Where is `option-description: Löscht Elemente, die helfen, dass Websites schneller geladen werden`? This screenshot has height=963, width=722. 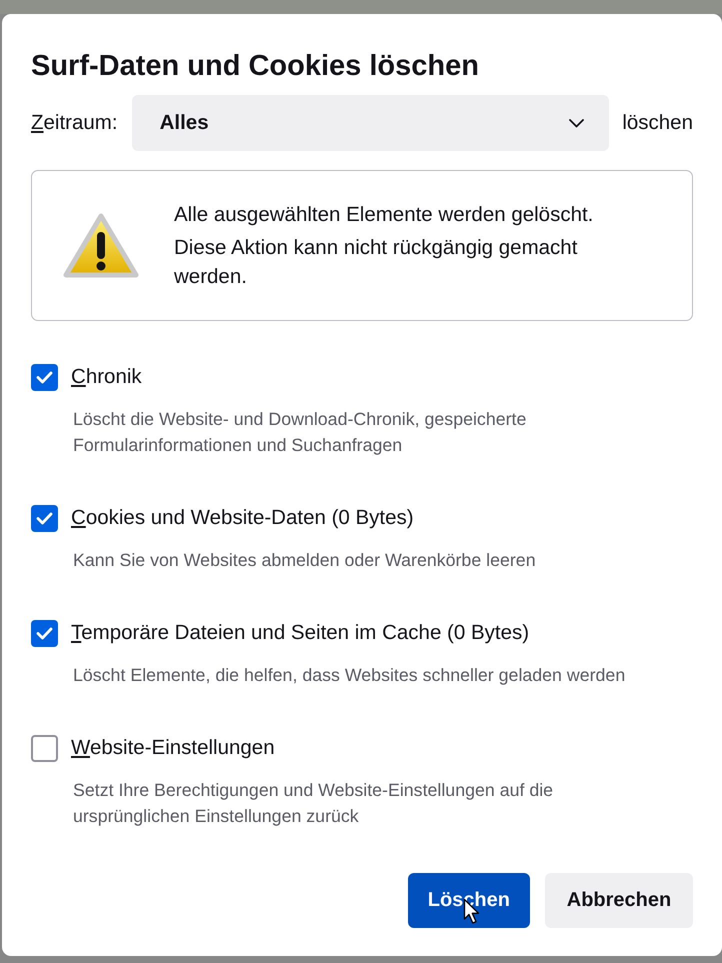 option-description: Löscht Elemente, die helfen, dass Websites schneller geladen werden is located at coordinates (349, 675).